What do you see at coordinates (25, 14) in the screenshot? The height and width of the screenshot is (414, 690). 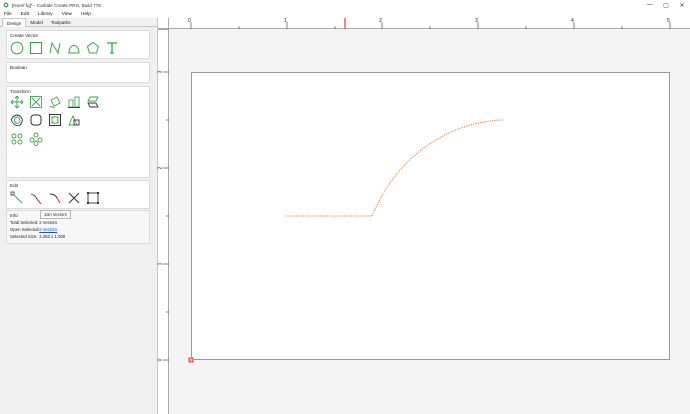 I see `menu-edit: Edit` at bounding box center [25, 14].